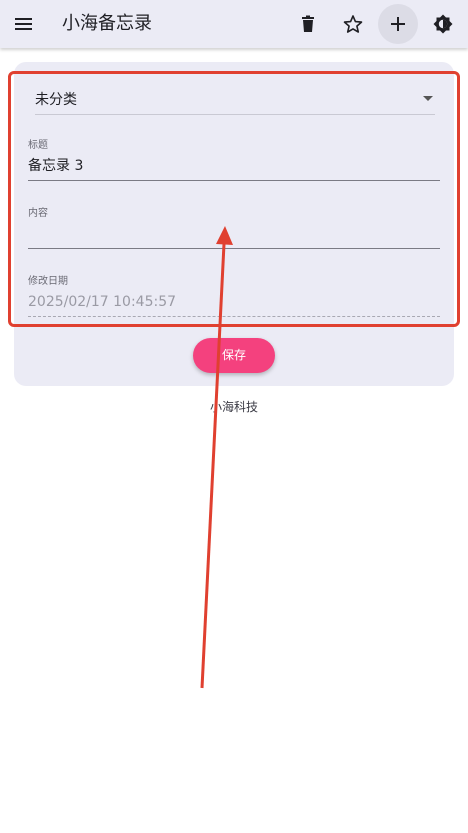 The width and height of the screenshot is (468, 833). I want to click on delete-icon, so click(308, 23).